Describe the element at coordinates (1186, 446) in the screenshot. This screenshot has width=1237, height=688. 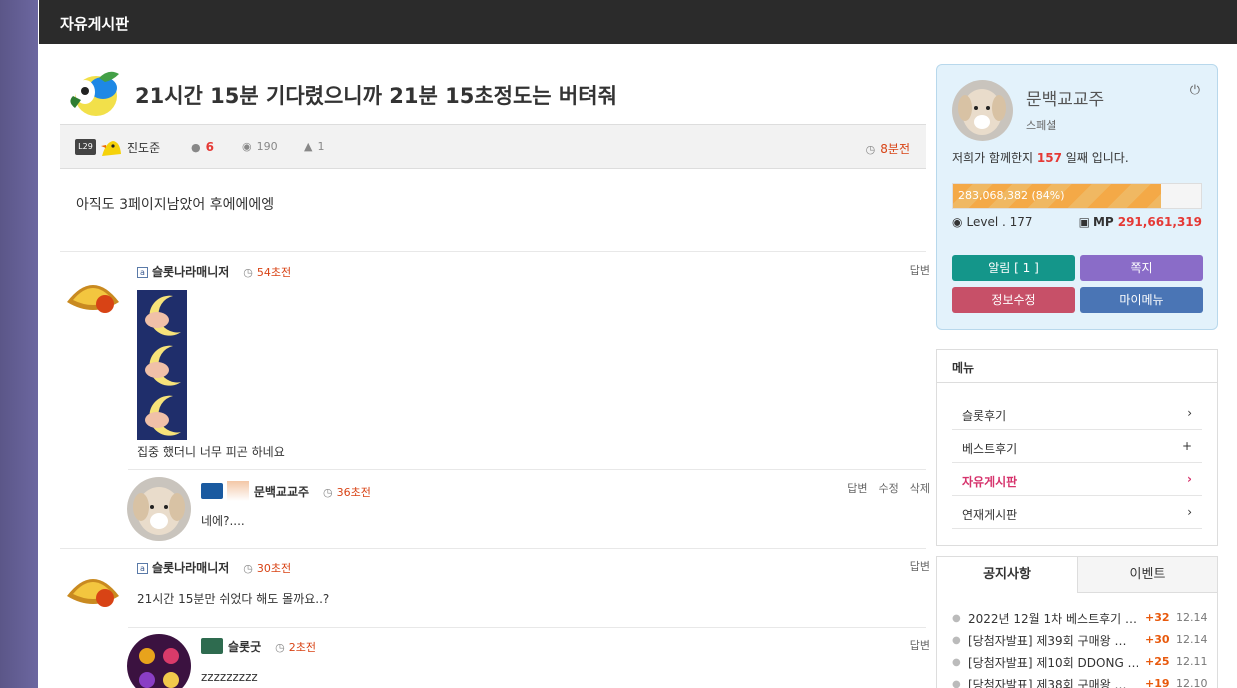
I see `plus-icon: +` at that location.